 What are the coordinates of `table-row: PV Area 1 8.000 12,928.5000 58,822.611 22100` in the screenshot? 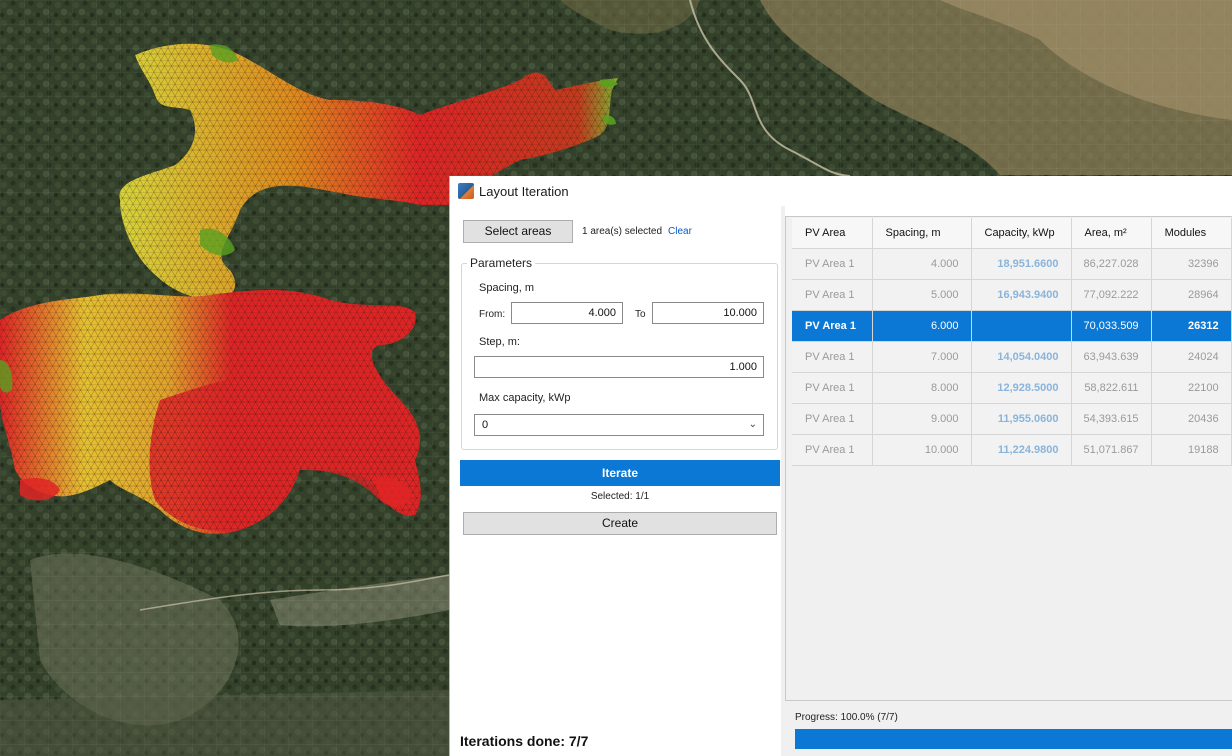 It's located at (1012, 388).